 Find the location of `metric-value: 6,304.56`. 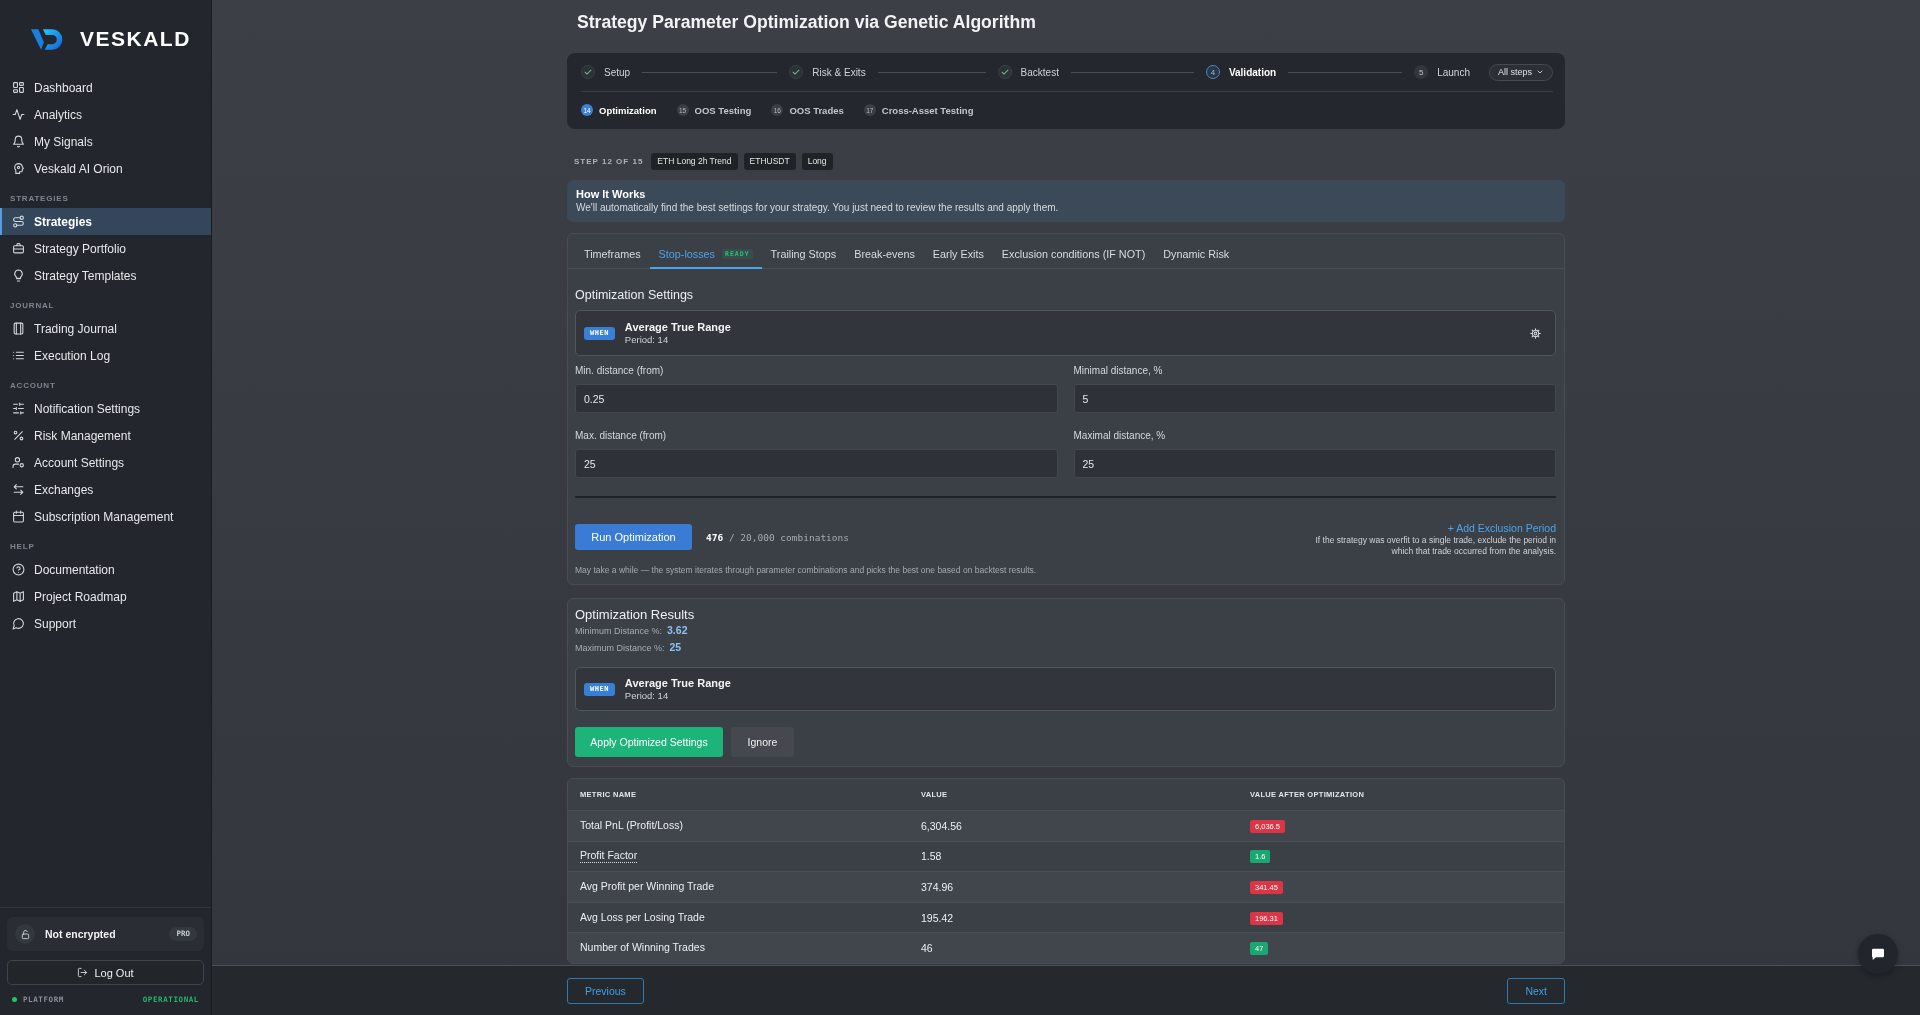

metric-value: 6,304.56 is located at coordinates (941, 825).